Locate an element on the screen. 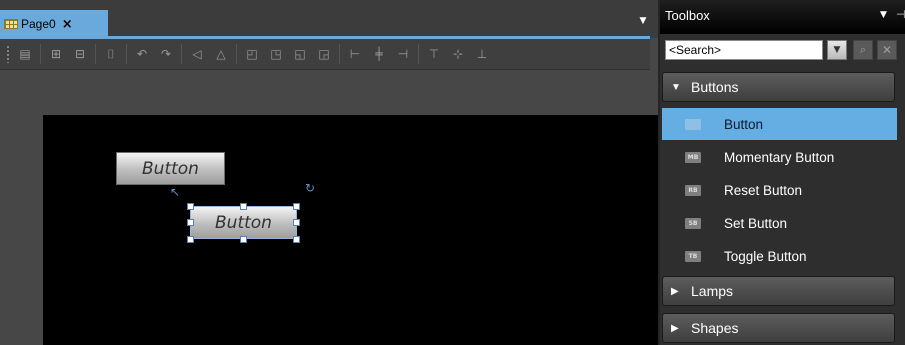 This screenshot has width=905, height=345. category-label: Buttons is located at coordinates (715, 87).